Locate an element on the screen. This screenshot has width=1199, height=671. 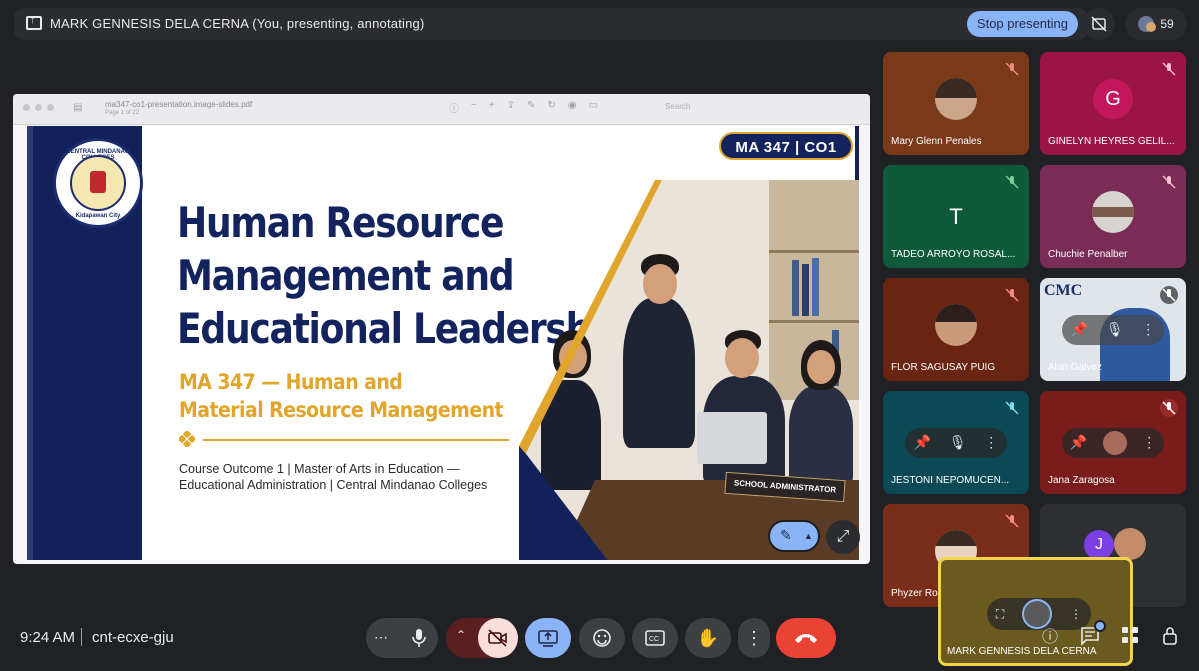
present-screen-button is located at coordinates (548, 638).